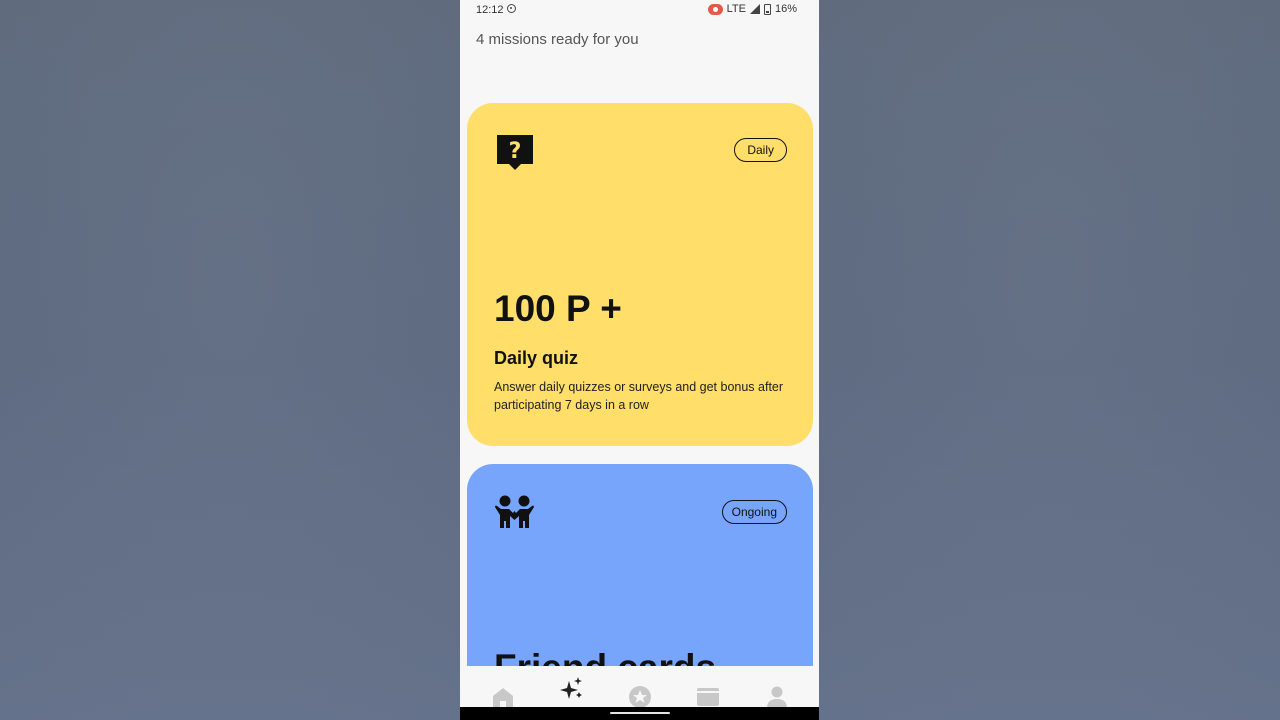 The width and height of the screenshot is (1280, 720). Describe the element at coordinates (536, 358) in the screenshot. I see `mission-title: Daily quiz` at that location.